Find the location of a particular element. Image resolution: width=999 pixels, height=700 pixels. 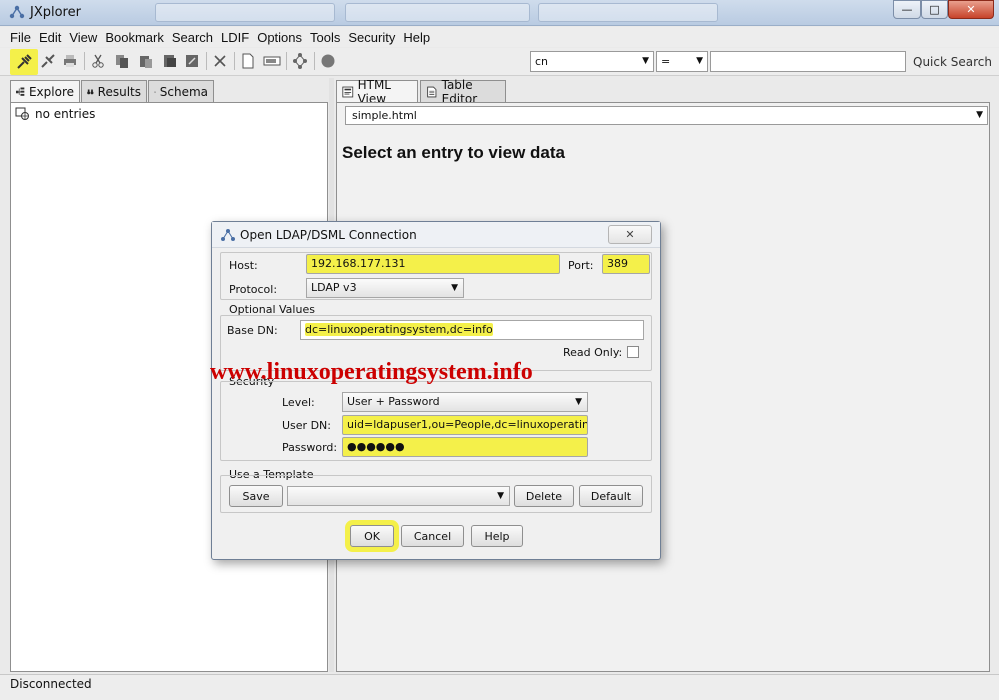

paste-alias-button is located at coordinates (192, 61).